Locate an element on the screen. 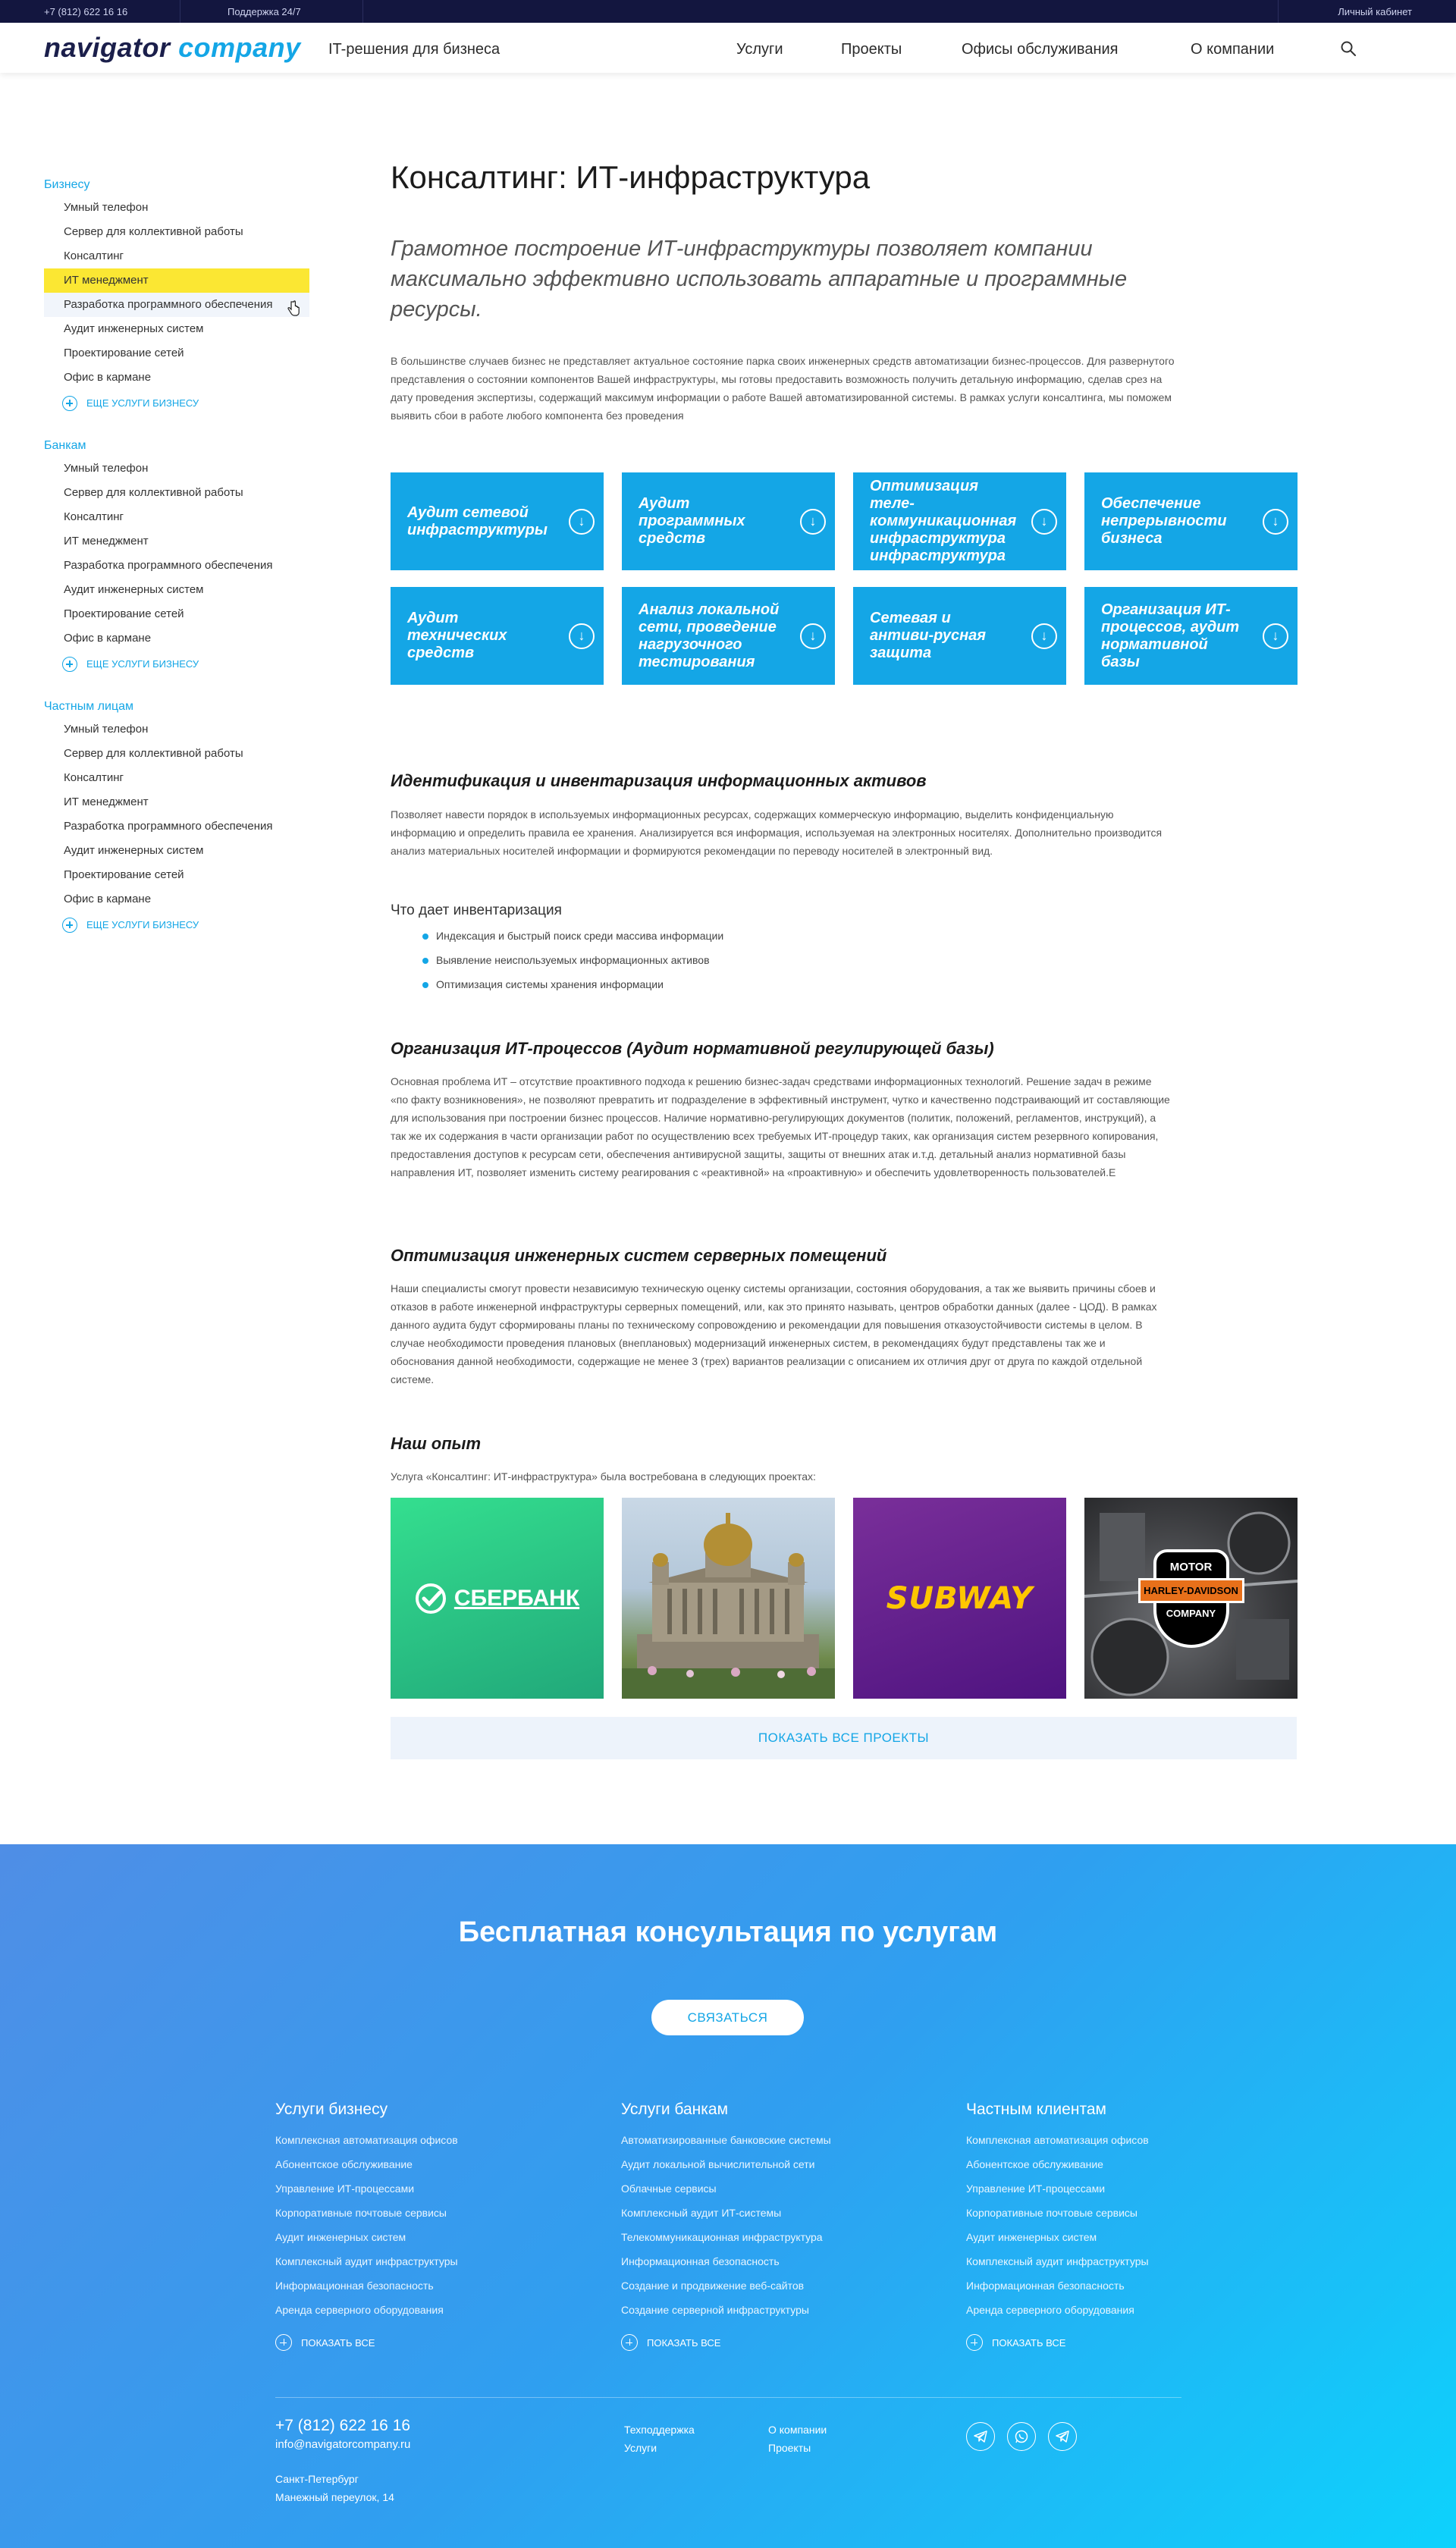 The image size is (1456, 2548). service-tile: Аудит программных средств ↓ is located at coordinates (728, 521).